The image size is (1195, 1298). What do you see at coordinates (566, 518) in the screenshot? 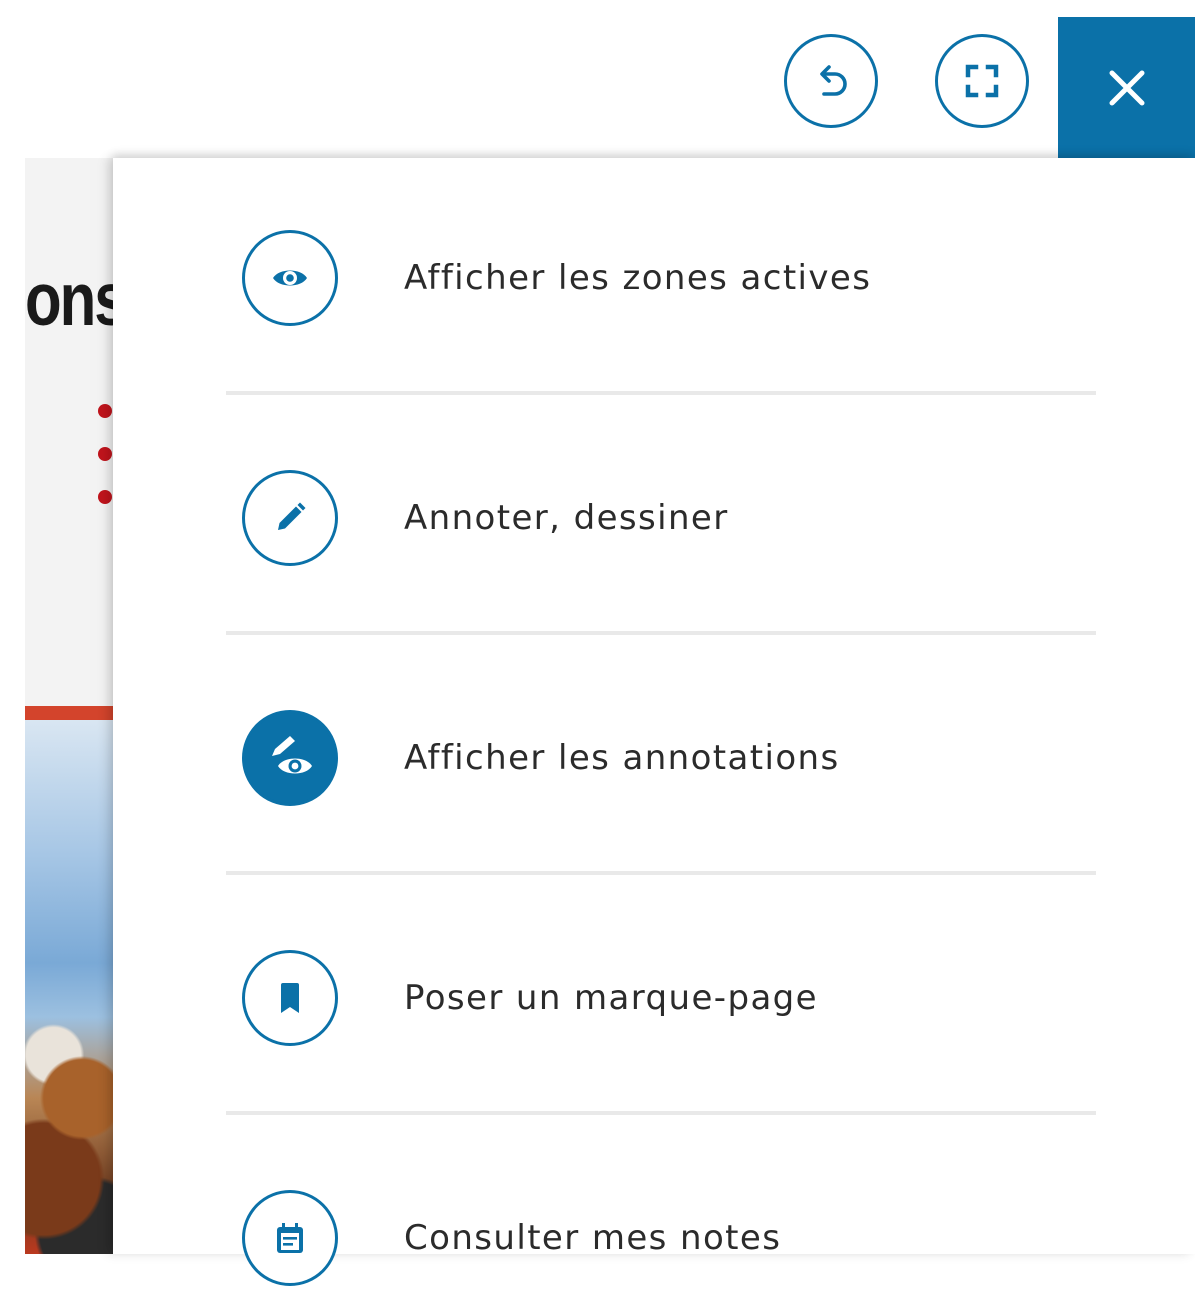
I see `menu-item-label: Annoter, dessiner` at bounding box center [566, 518].